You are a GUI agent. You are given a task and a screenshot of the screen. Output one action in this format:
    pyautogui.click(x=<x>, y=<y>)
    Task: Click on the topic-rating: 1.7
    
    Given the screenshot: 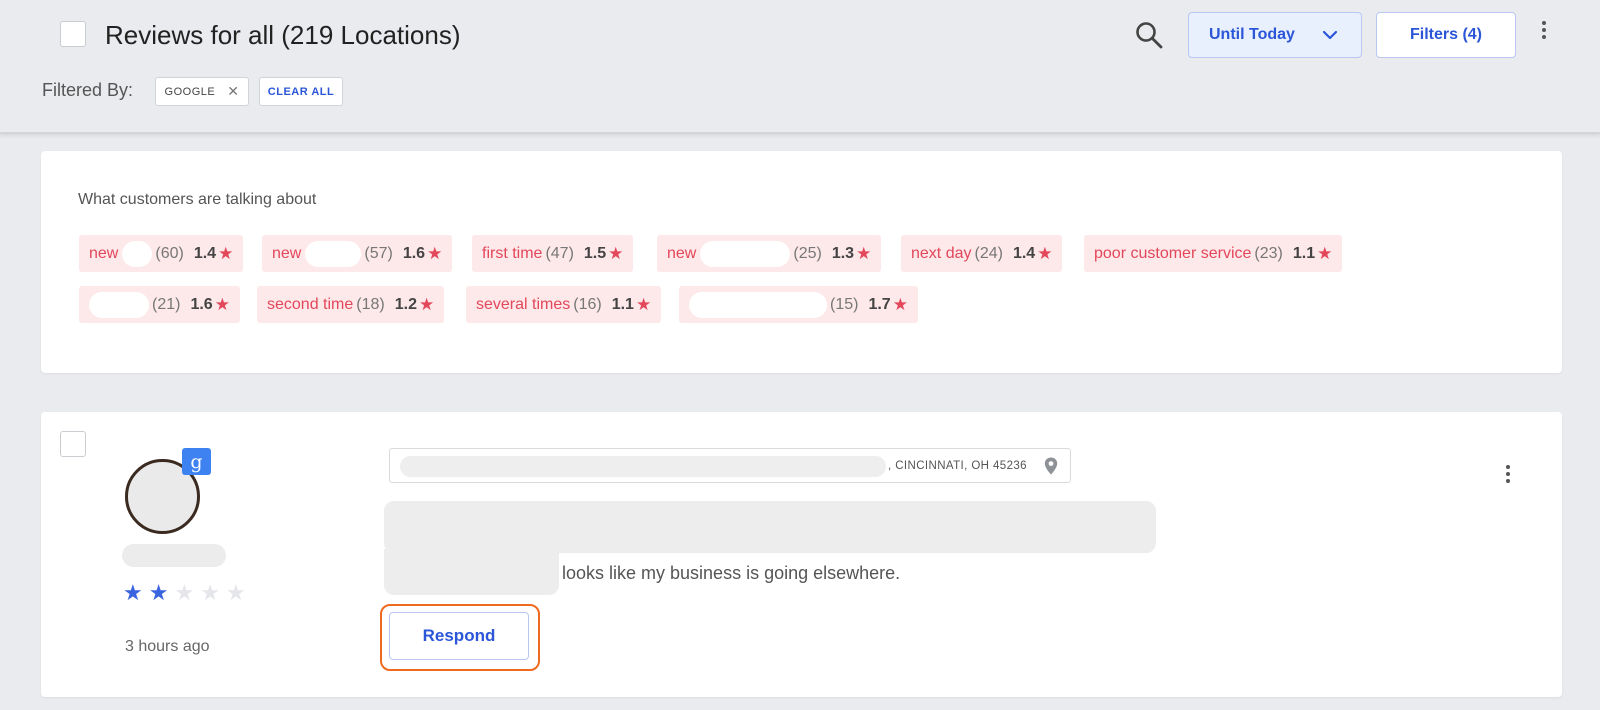 What is the action you would take?
    pyautogui.click(x=879, y=304)
    